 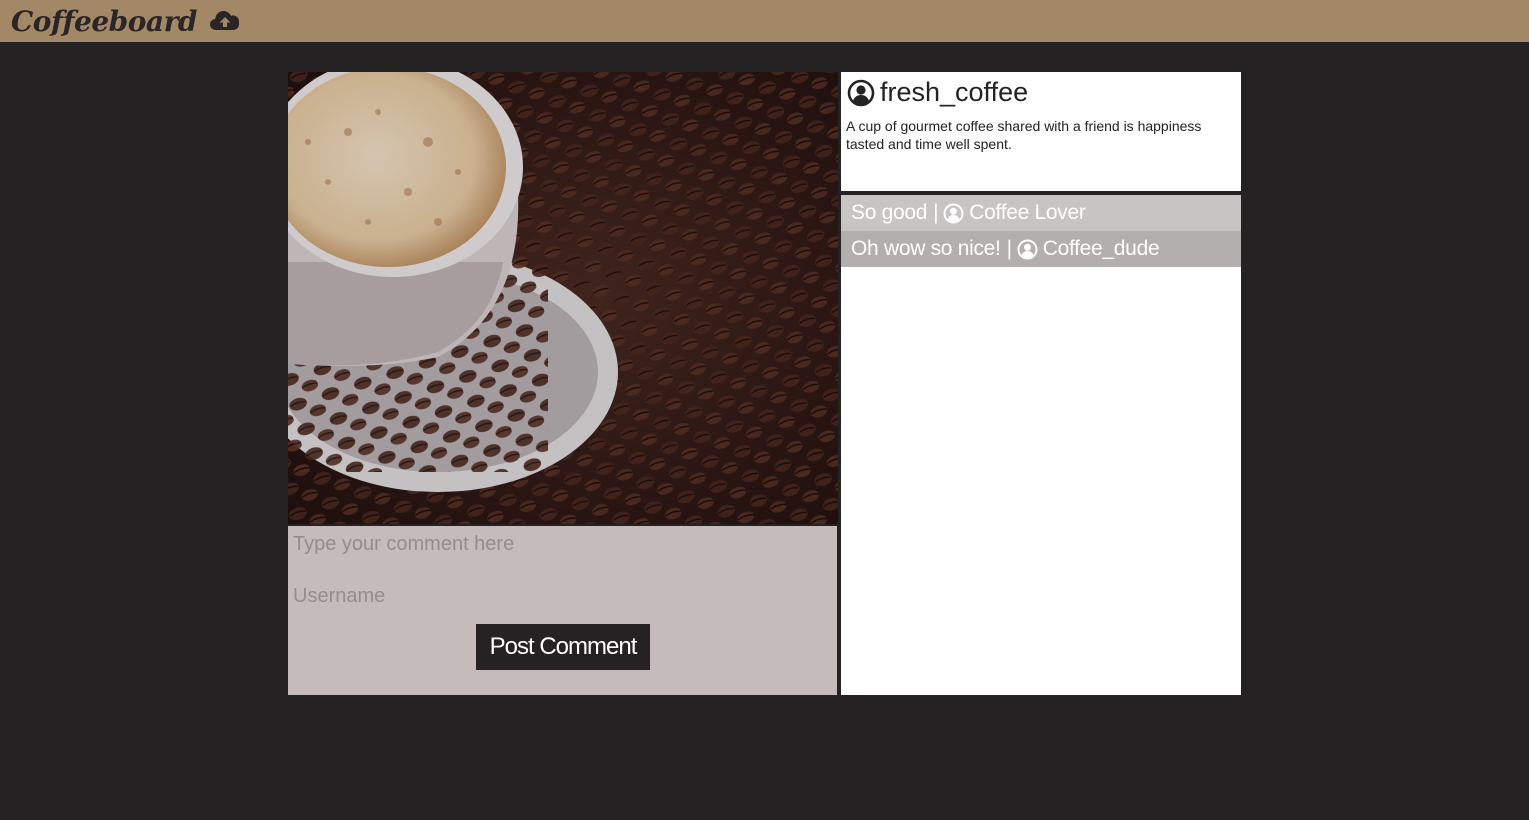 What do you see at coordinates (558, 596) in the screenshot?
I see `username-input` at bounding box center [558, 596].